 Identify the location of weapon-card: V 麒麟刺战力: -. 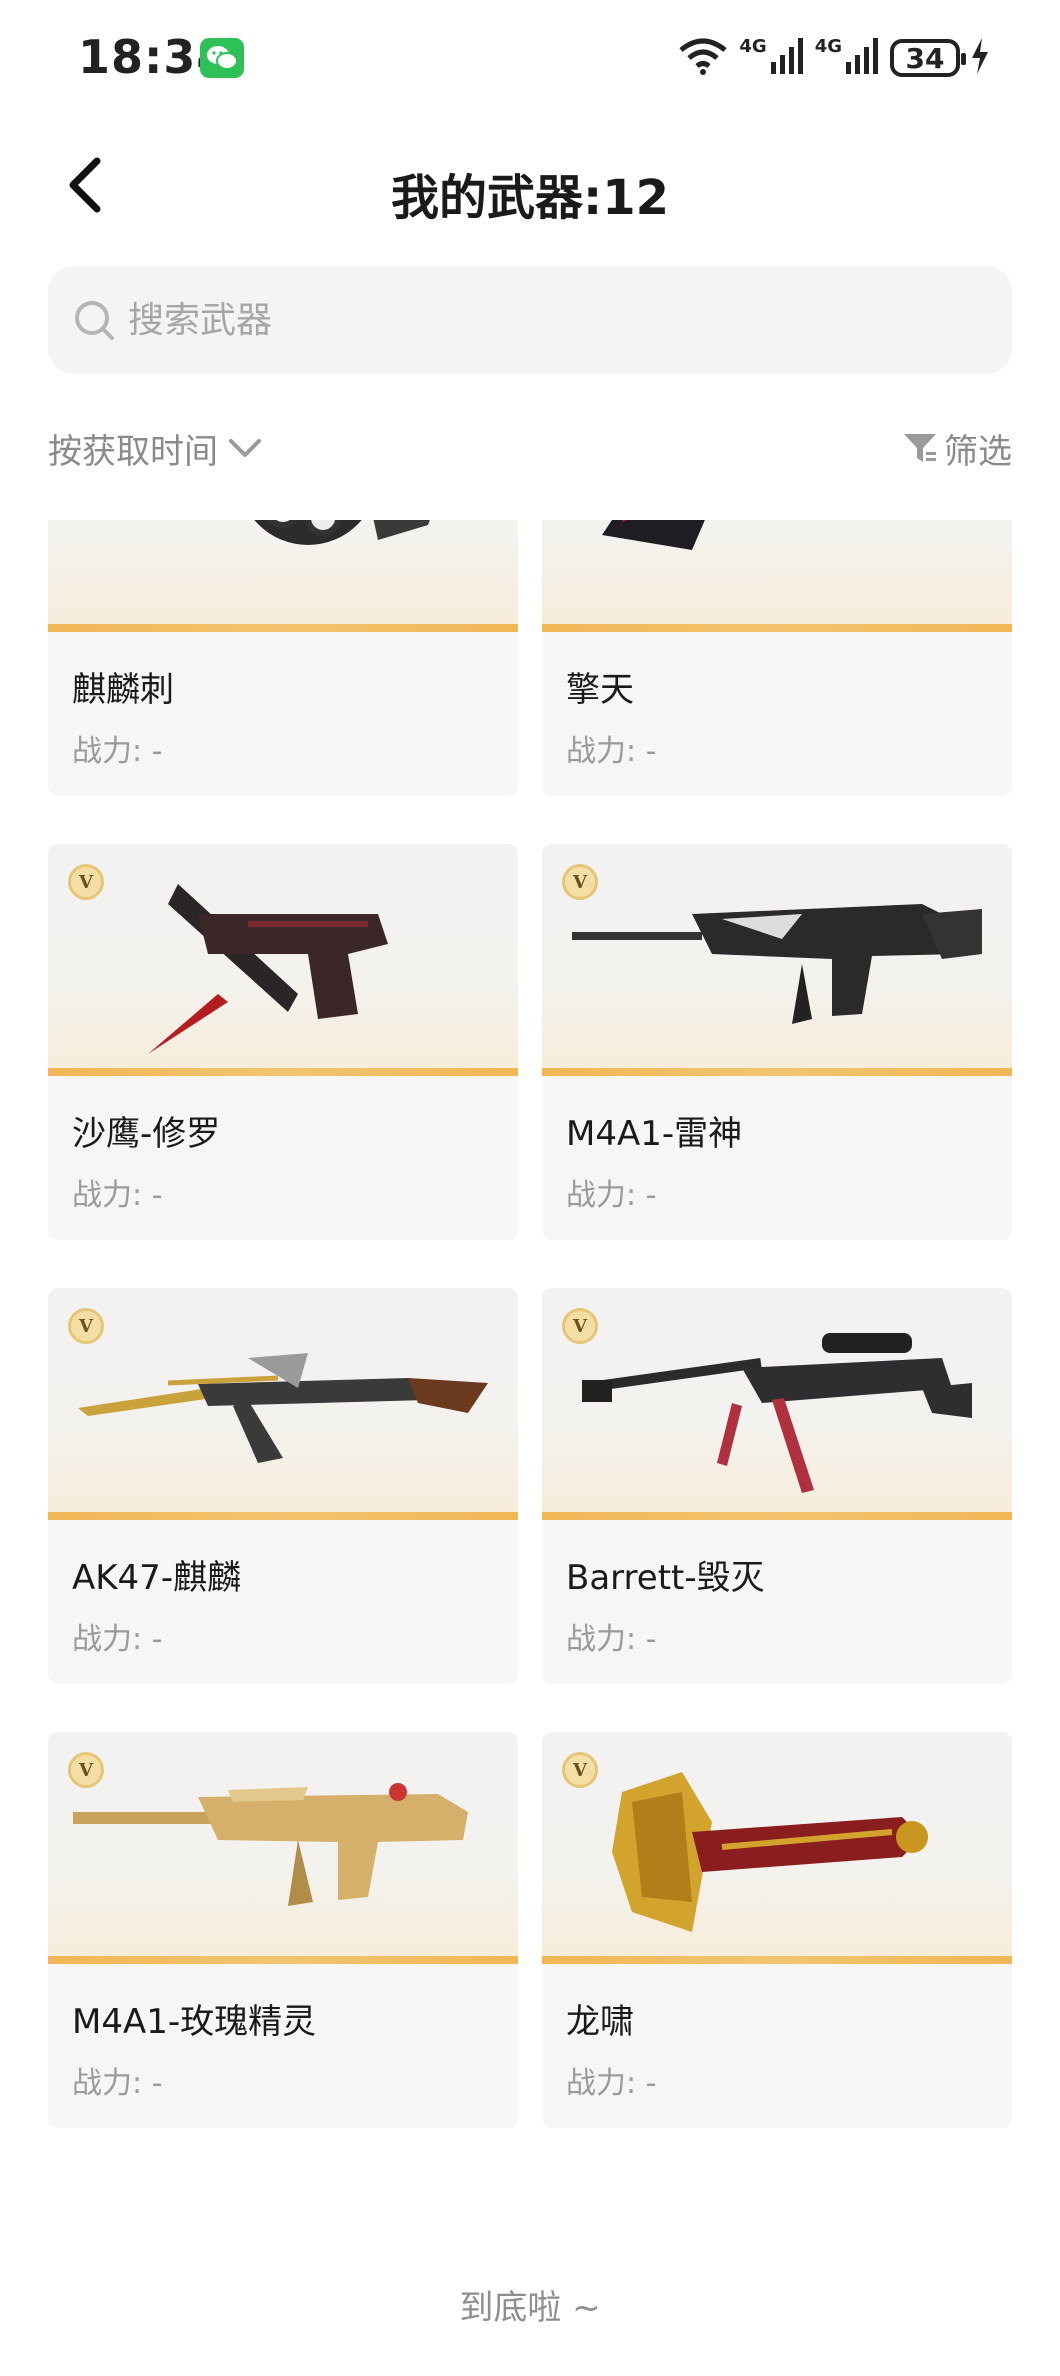
(283, 658).